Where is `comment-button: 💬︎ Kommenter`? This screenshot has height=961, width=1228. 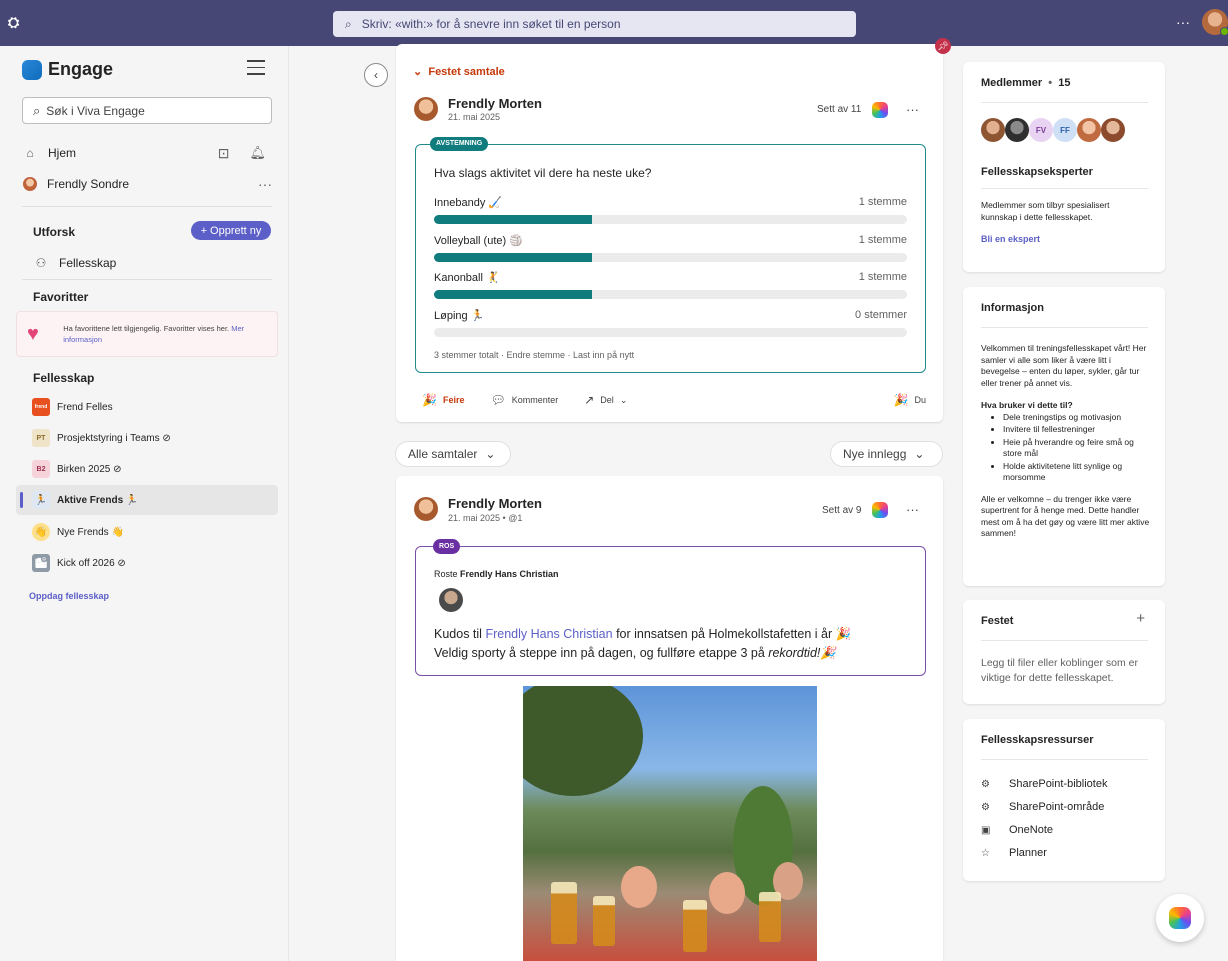 comment-button: 💬︎ Kommenter is located at coordinates (524, 400).